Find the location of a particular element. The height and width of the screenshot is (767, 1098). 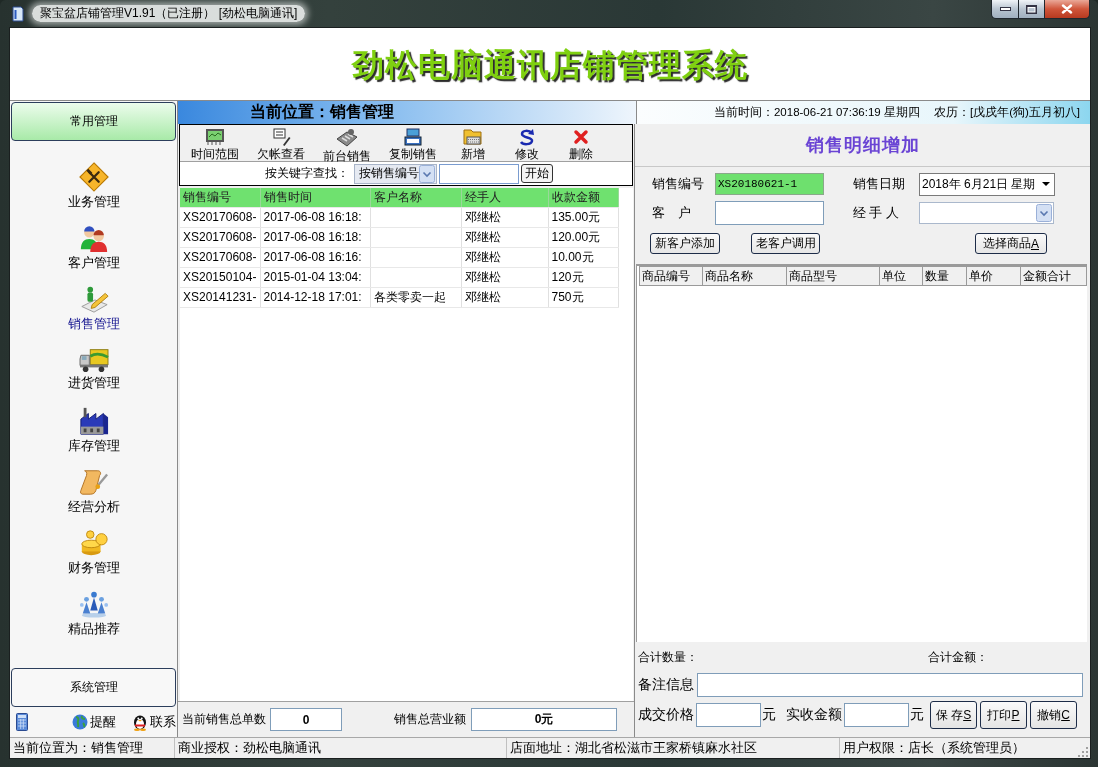

current-time: 当前时间：2018-06-21 07:36:19 星期四 is located at coordinates (816, 112).